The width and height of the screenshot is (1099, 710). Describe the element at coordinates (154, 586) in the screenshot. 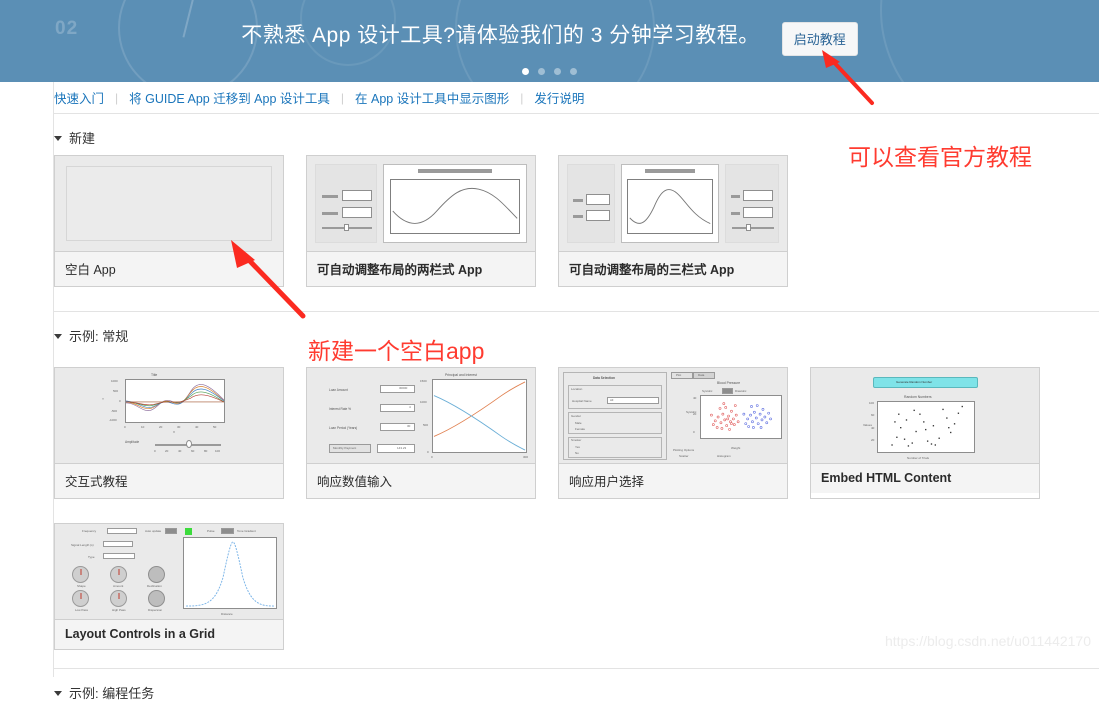

I see `thumb-knob-label: Declination` at that location.